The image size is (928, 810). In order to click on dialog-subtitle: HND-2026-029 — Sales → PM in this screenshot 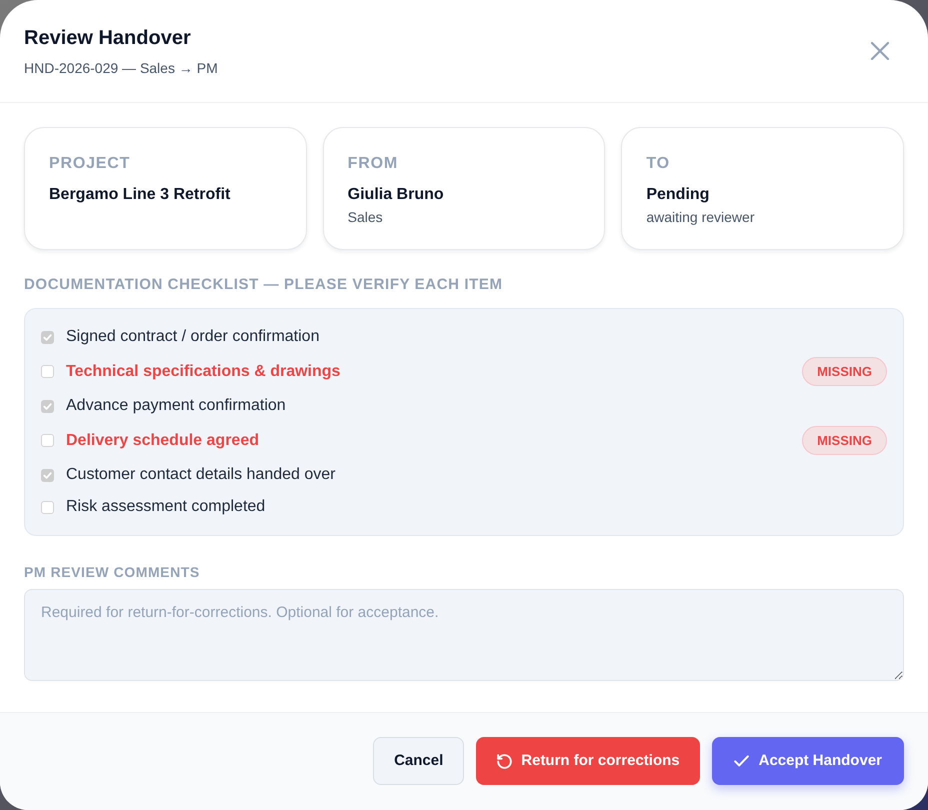, I will do `click(121, 68)`.